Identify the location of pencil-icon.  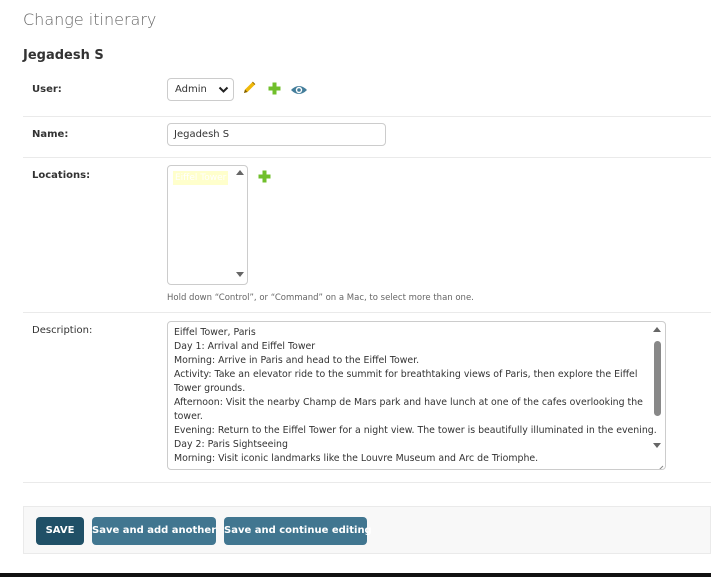
(249, 89).